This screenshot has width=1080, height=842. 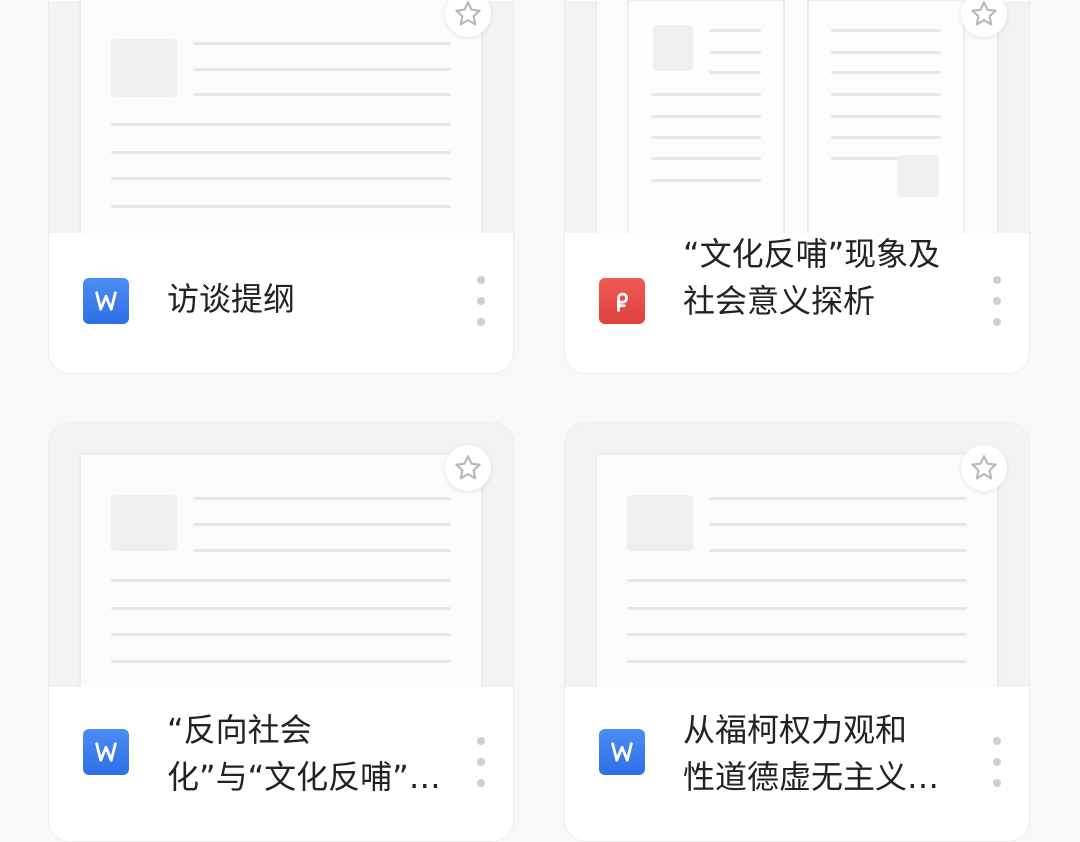 I want to click on file-title: “文化反哺”现象及 社会意义探析, so click(x=812, y=277).